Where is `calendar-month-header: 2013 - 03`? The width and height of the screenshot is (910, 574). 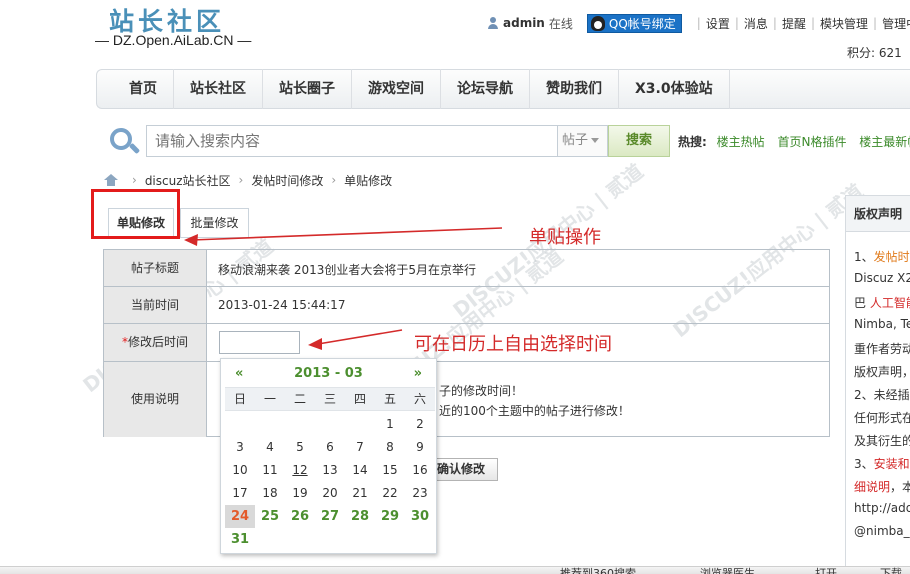
calendar-month-header: 2013 - 03 is located at coordinates (328, 374).